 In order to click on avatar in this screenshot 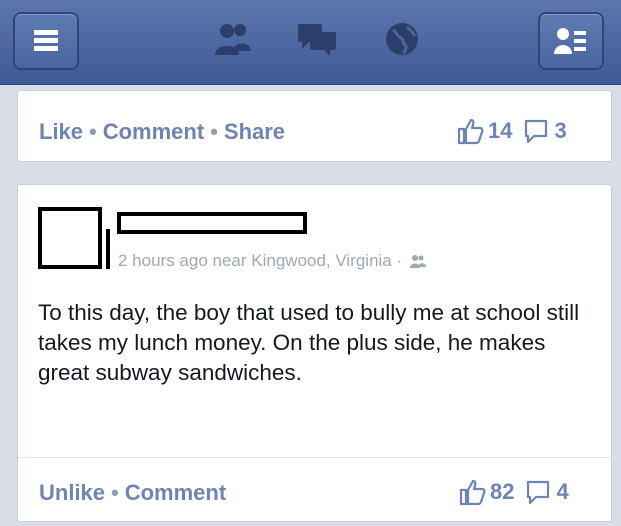, I will do `click(70, 238)`.